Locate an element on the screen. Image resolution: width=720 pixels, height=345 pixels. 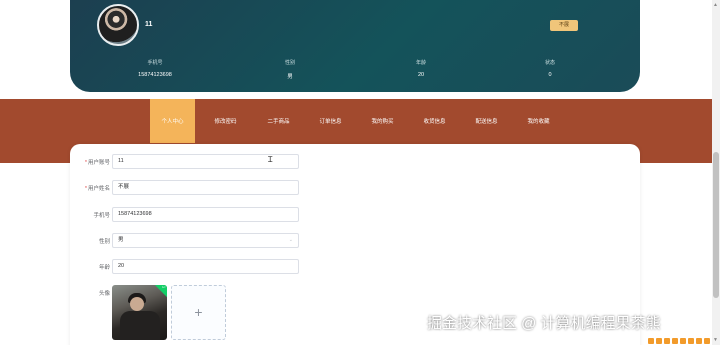
nav-item-personal-center: 个人中心 is located at coordinates (172, 121).